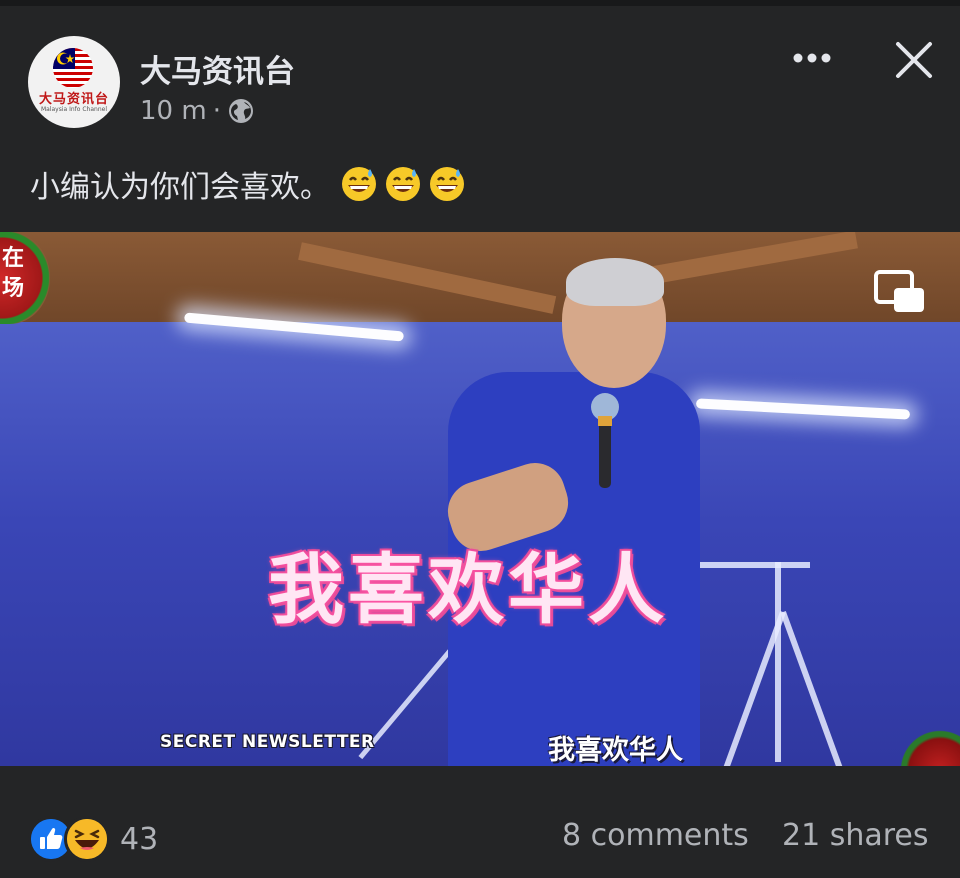 The height and width of the screenshot is (878, 960). Describe the element at coordinates (73, 68) in the screenshot. I see `malaysia-flag-icon` at that location.